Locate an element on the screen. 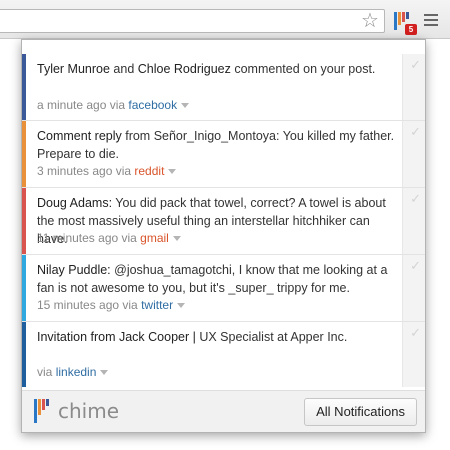 The width and height of the screenshot is (450, 450). timestamp: 11 minutes ago via is located at coordinates (89, 238).